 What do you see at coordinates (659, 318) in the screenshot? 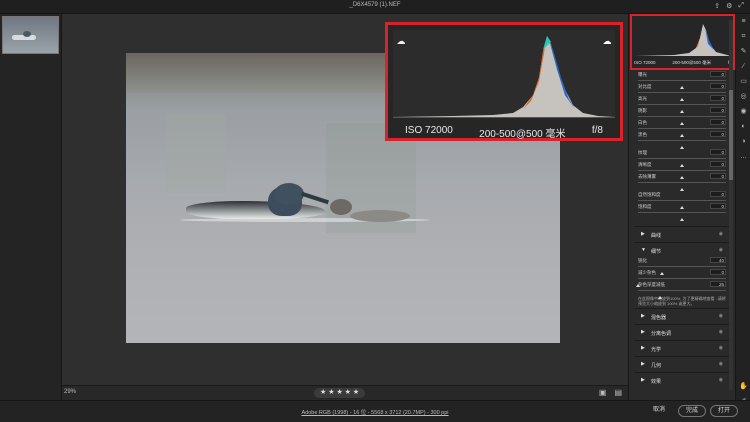
I see `section-label: 混色器` at bounding box center [659, 318].